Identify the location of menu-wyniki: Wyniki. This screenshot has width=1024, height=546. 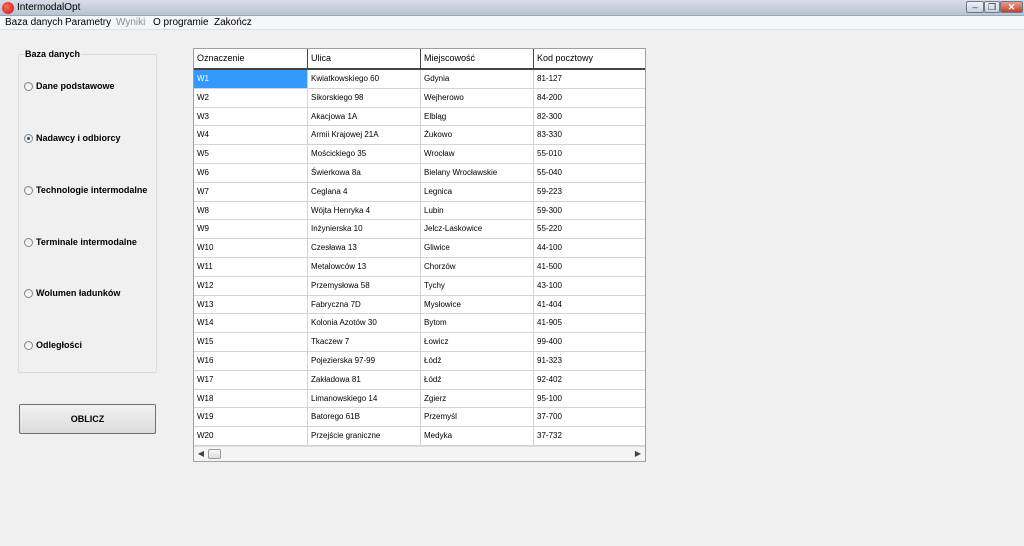
(130, 22).